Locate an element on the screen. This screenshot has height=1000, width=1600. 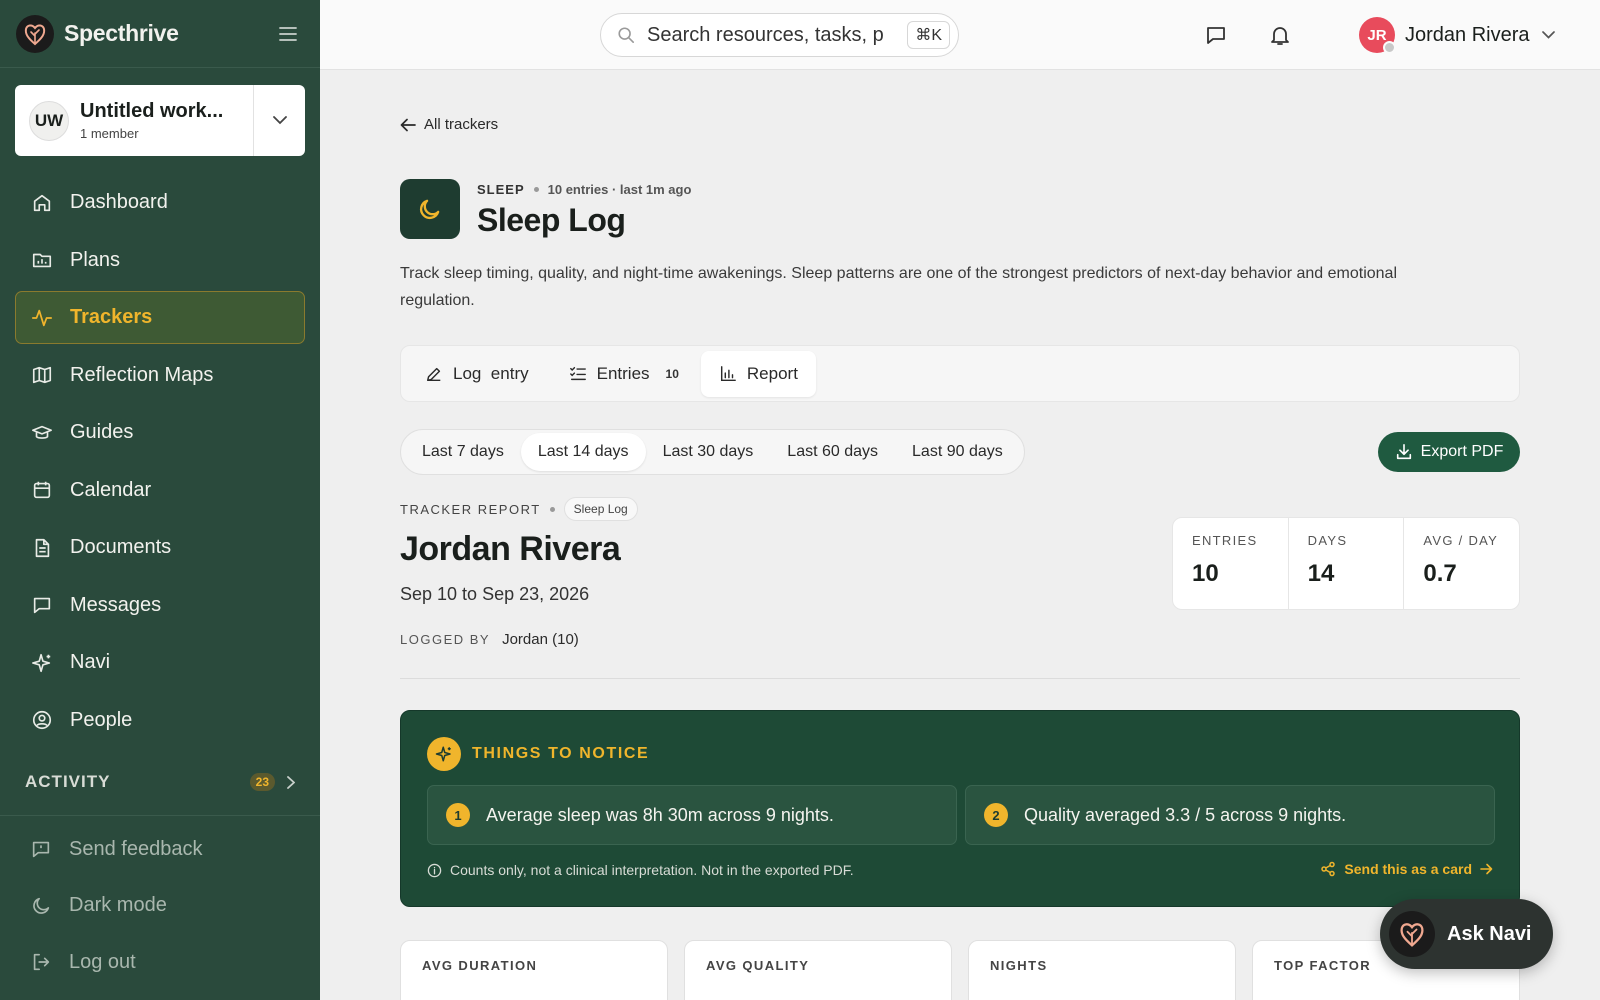
tab-log-entry: Log entry is located at coordinates (477, 374).